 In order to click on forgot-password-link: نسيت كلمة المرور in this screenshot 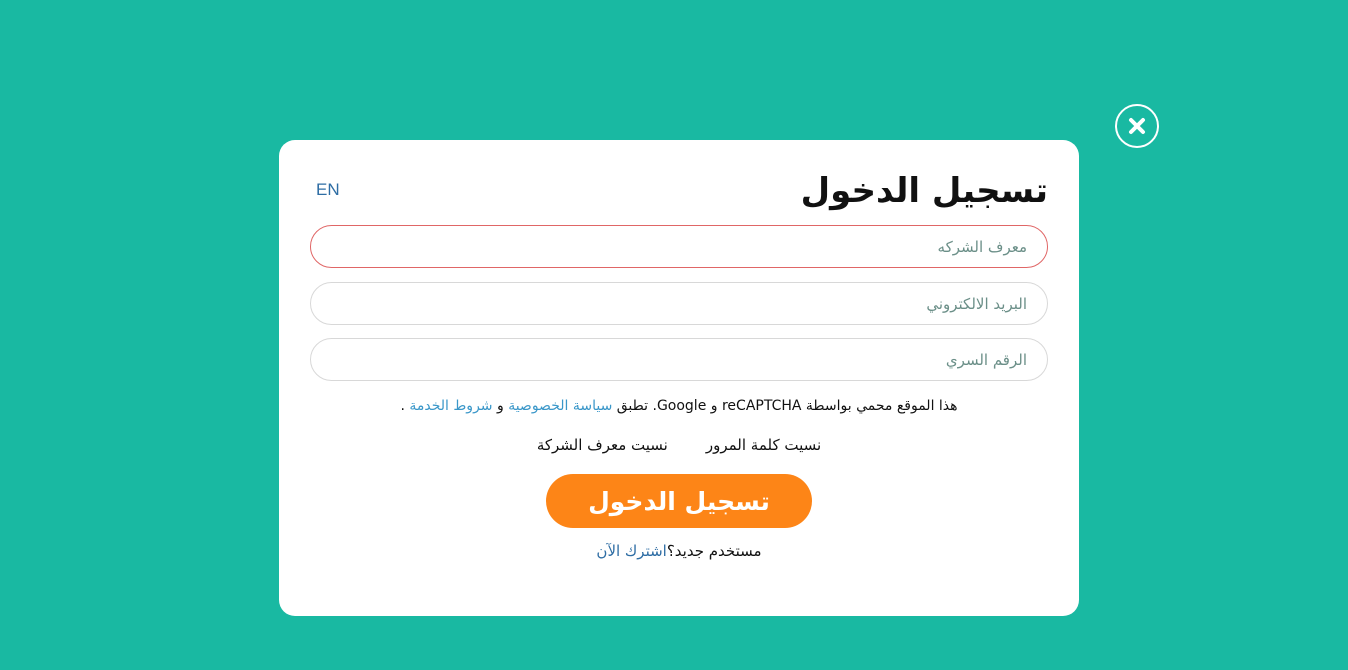, I will do `click(763, 445)`.